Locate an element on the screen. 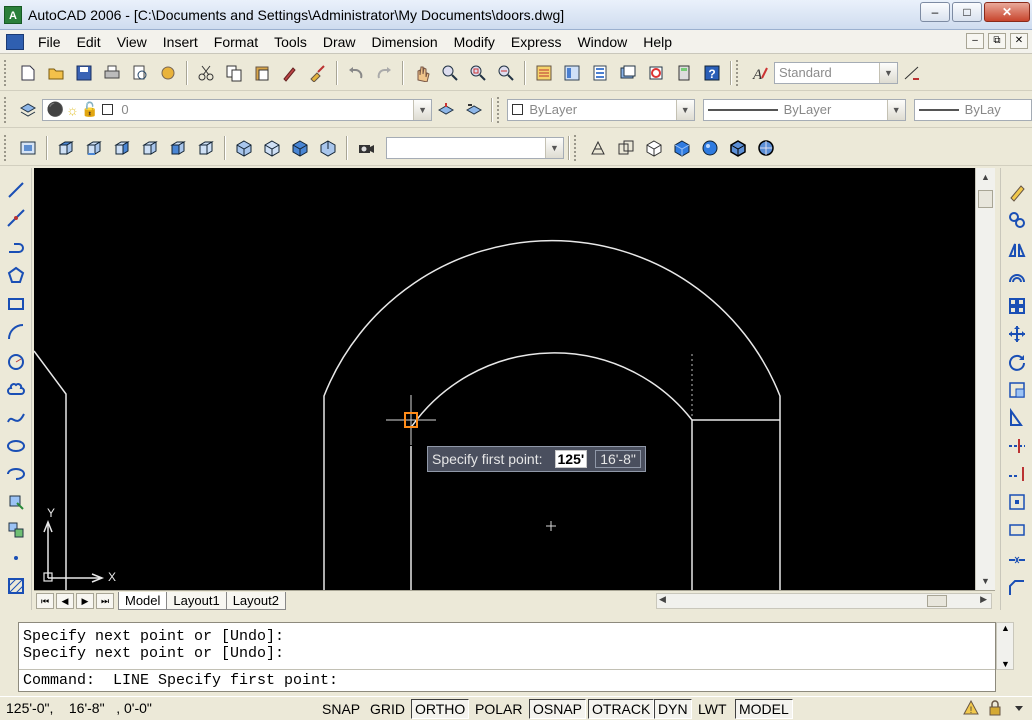 This screenshot has width=1032, height=720. dyn-toggle: DYN is located at coordinates (673, 709).